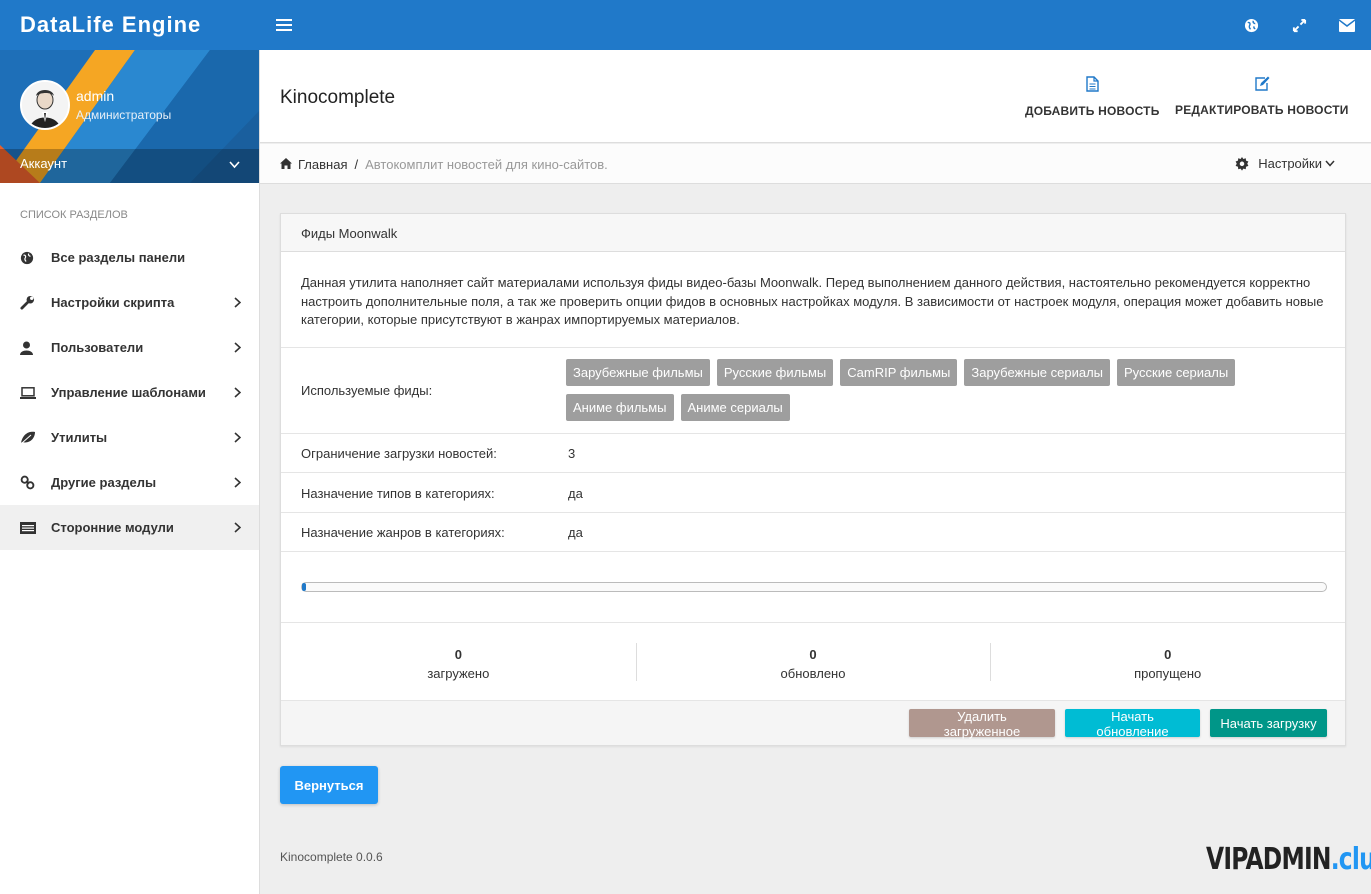 The height and width of the screenshot is (894, 1371). Describe the element at coordinates (685, 25) in the screenshot. I see `top-navbar: DataLife Engine` at that location.